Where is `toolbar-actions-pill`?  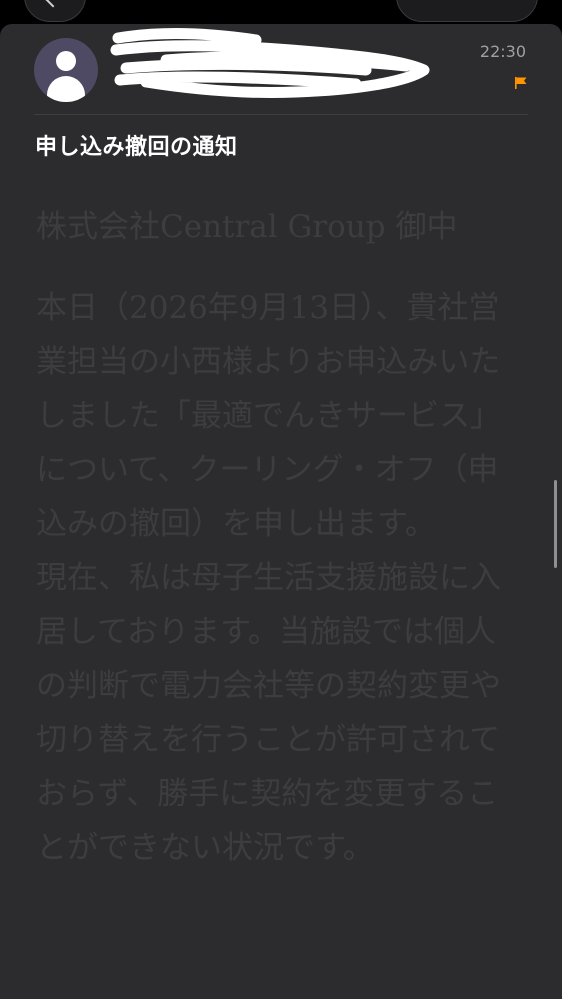 toolbar-actions-pill is located at coordinates (467, 11).